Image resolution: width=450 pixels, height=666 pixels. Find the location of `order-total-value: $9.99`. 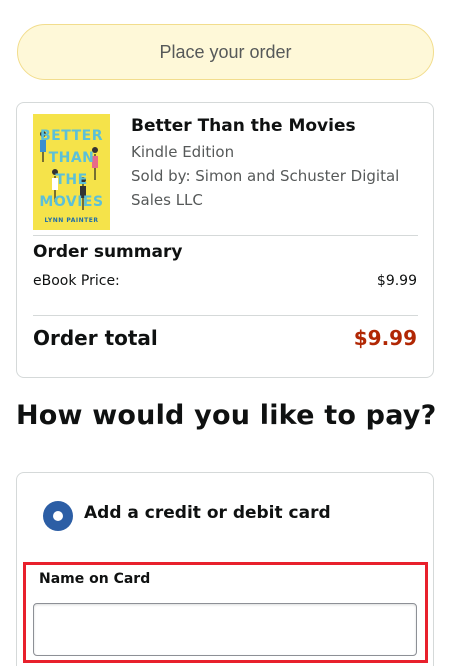

order-total-value: $9.99 is located at coordinates (385, 338).